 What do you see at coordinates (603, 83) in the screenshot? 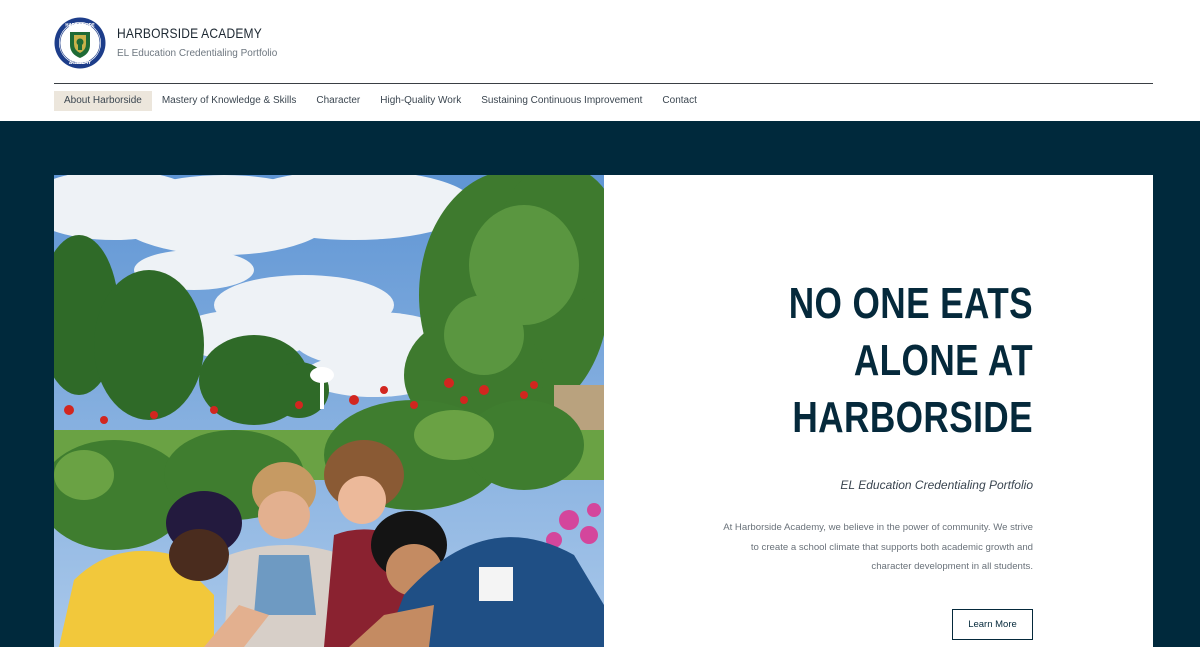
I see `header-divider` at bounding box center [603, 83].